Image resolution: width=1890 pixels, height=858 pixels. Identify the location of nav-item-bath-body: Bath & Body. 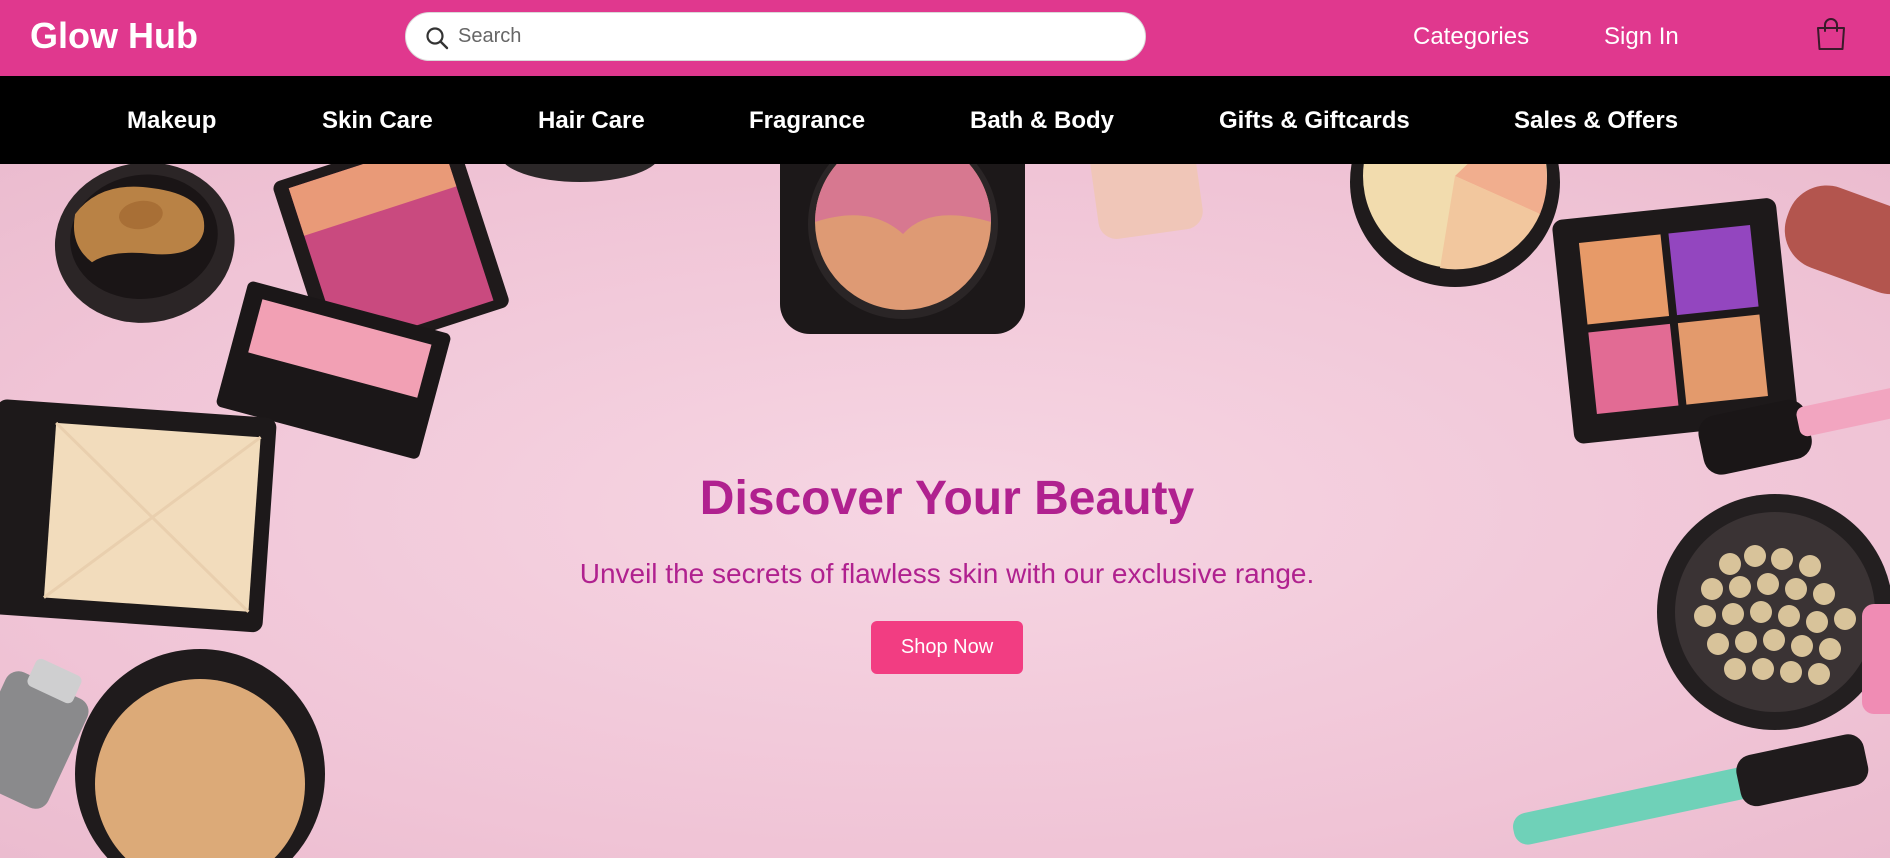
(1042, 121).